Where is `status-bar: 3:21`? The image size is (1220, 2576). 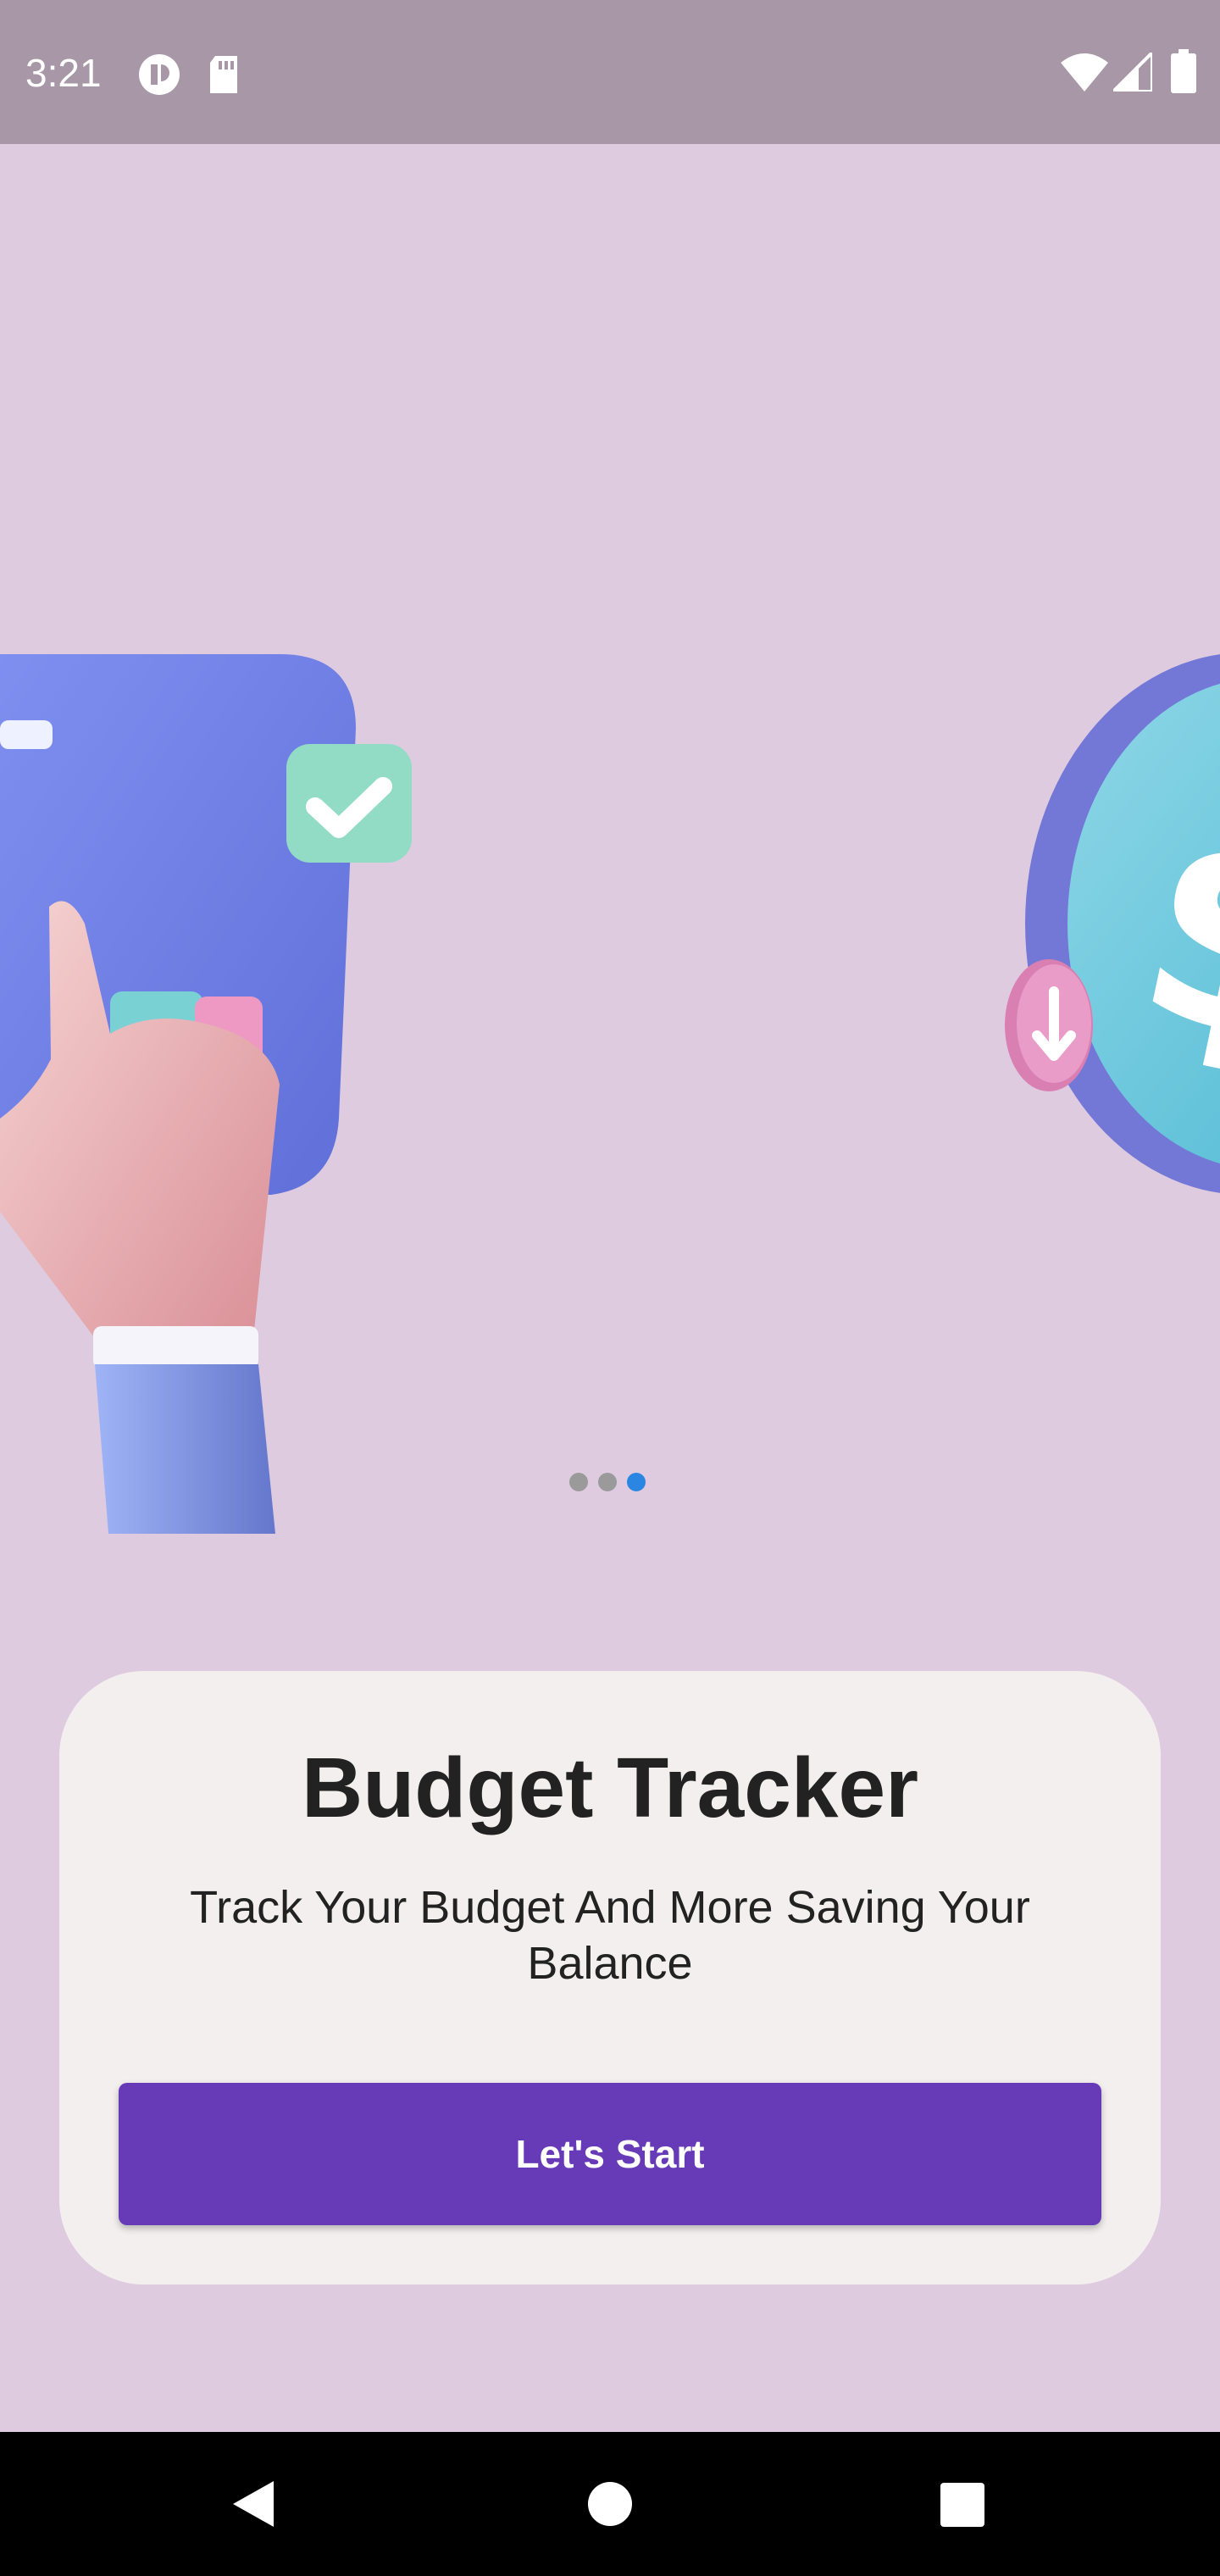 status-bar: 3:21 is located at coordinates (610, 72).